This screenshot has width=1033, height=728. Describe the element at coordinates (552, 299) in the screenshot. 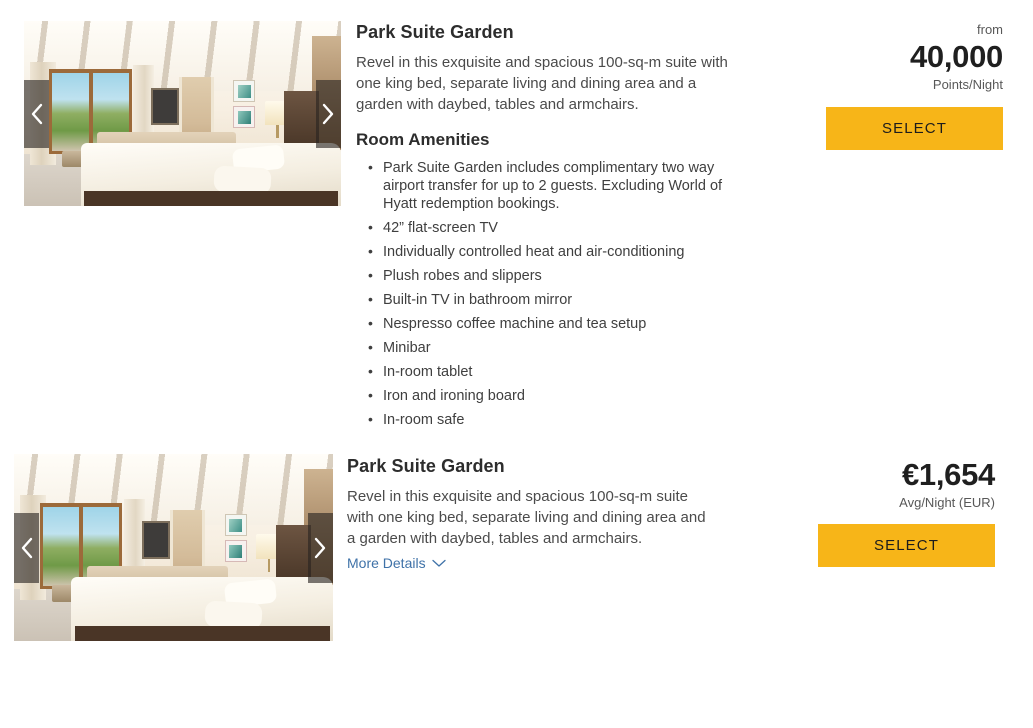

I see `amenity-item: Built-in TV in bathroom mirror` at that location.